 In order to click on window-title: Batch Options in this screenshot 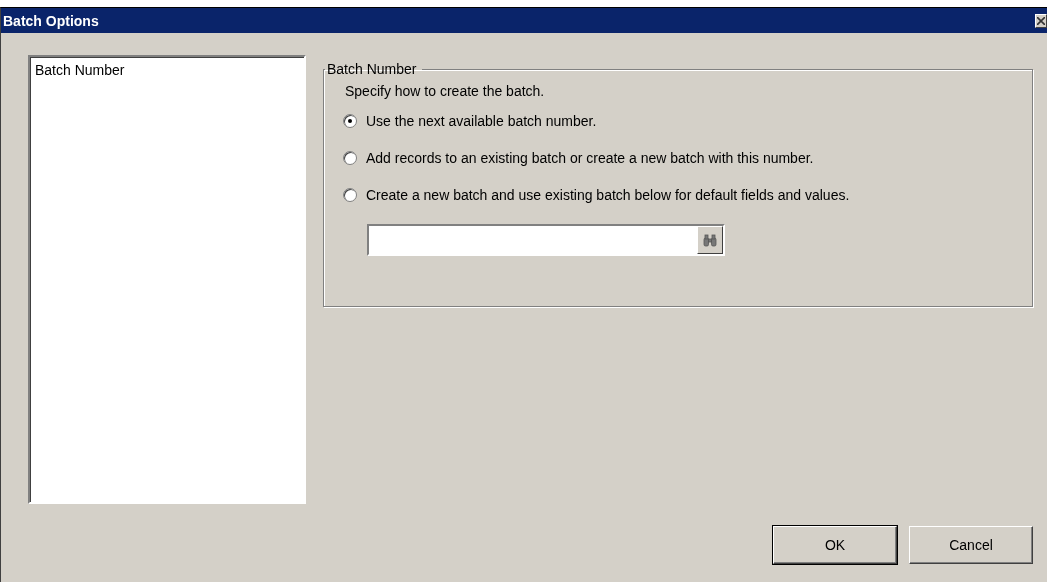, I will do `click(50, 20)`.